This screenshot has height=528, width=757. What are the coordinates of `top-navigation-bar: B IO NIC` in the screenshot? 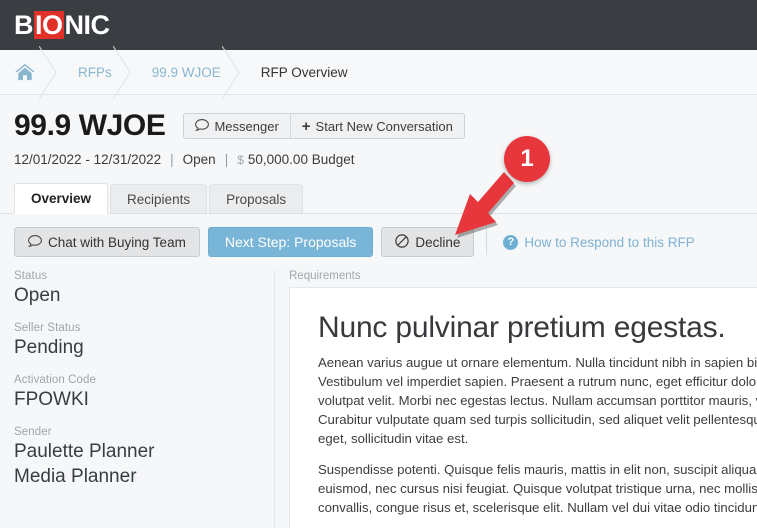 It's located at (378, 25).